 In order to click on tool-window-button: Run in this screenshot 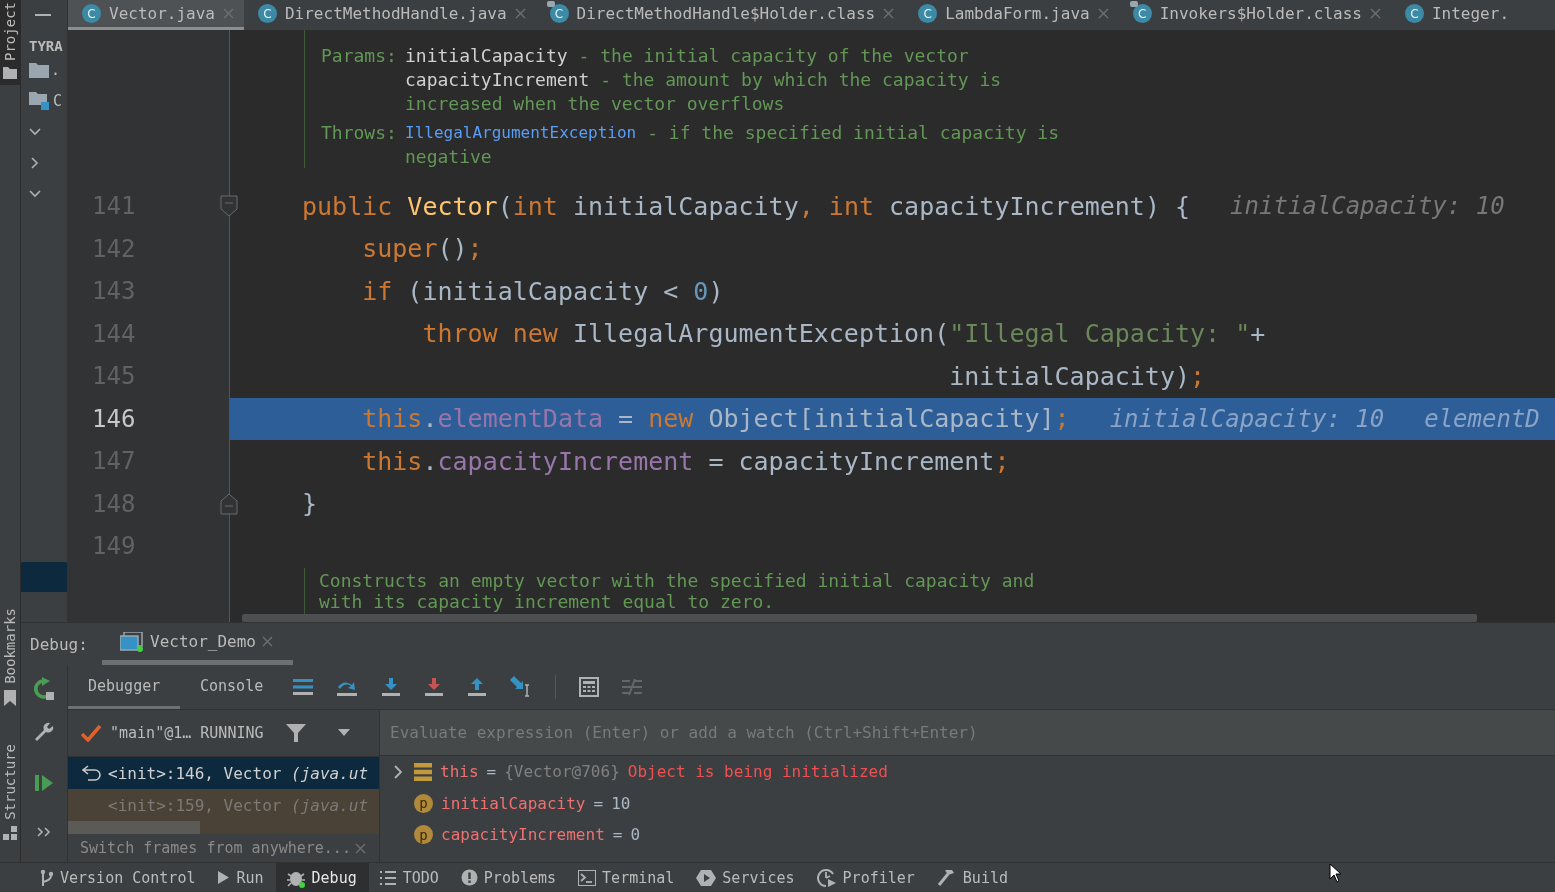, I will do `click(241, 877)`.